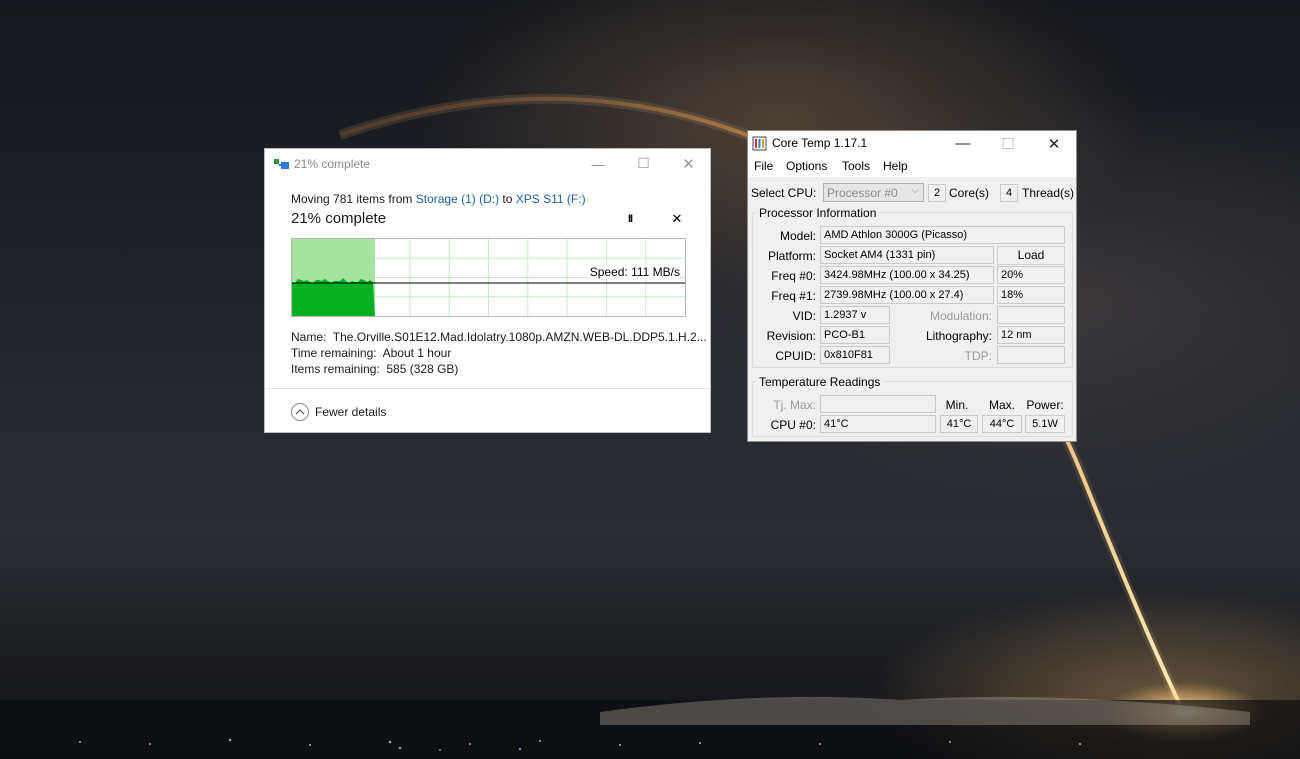 This screenshot has height=759, width=1300. What do you see at coordinates (806, 166) in the screenshot?
I see `menu-options: Options` at bounding box center [806, 166].